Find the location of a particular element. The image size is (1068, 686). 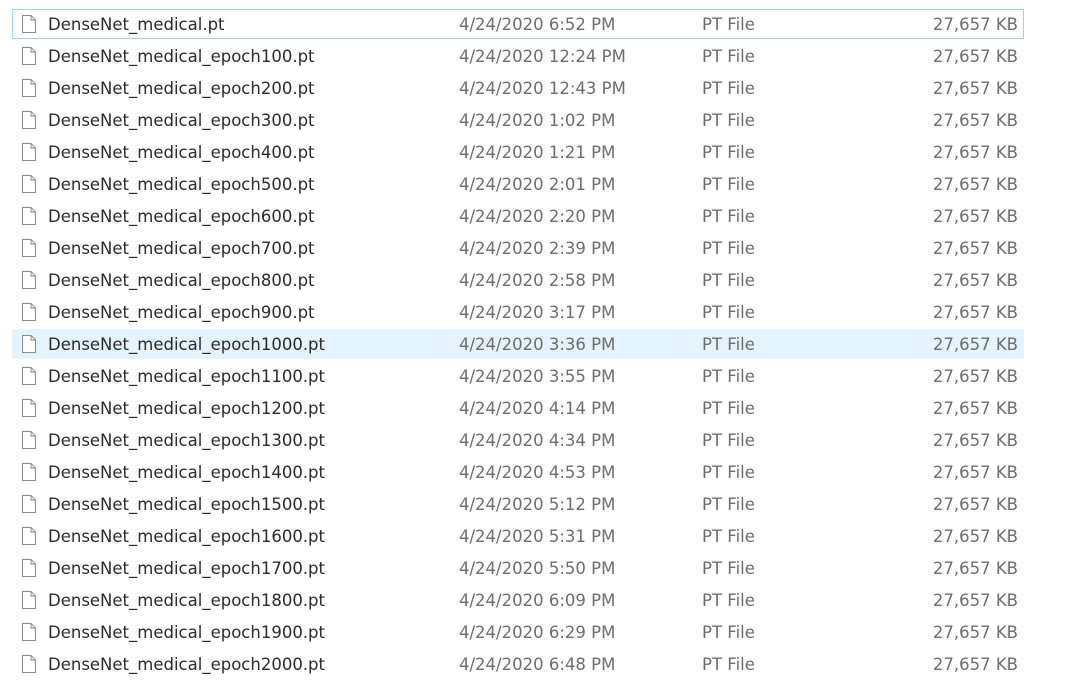

file-name: DenseNet_medical_epoch800.pt is located at coordinates (181, 280).